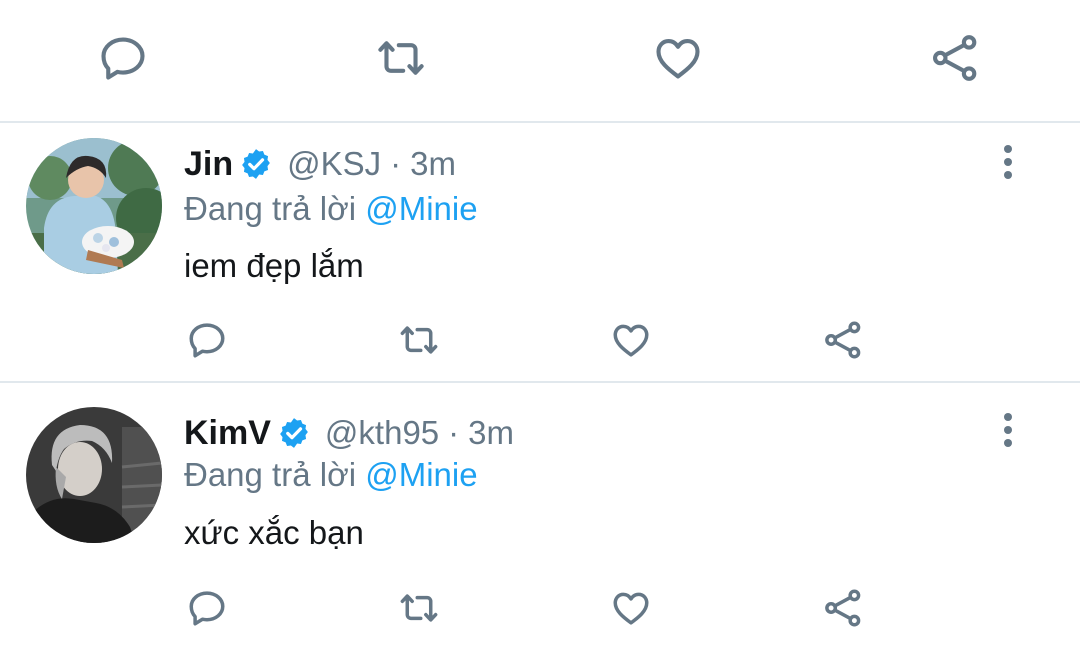 The height and width of the screenshot is (650, 1080). I want to click on user-handle: @kth95, so click(382, 433).